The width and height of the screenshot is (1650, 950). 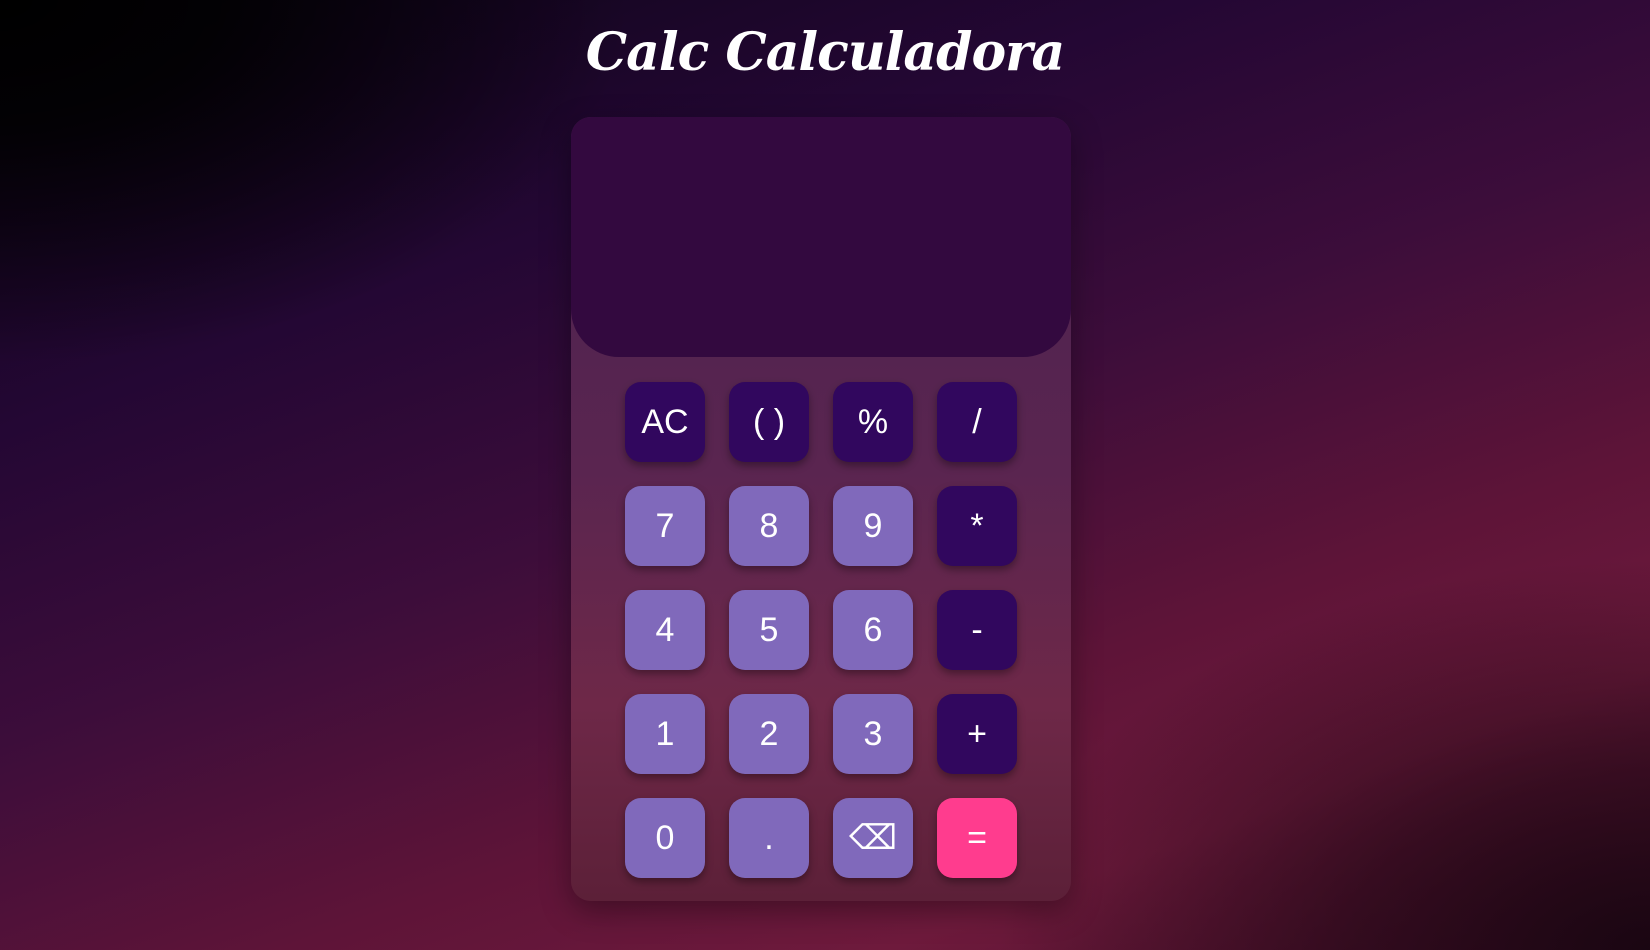 I want to click on add-button: +, so click(x=977, y=734).